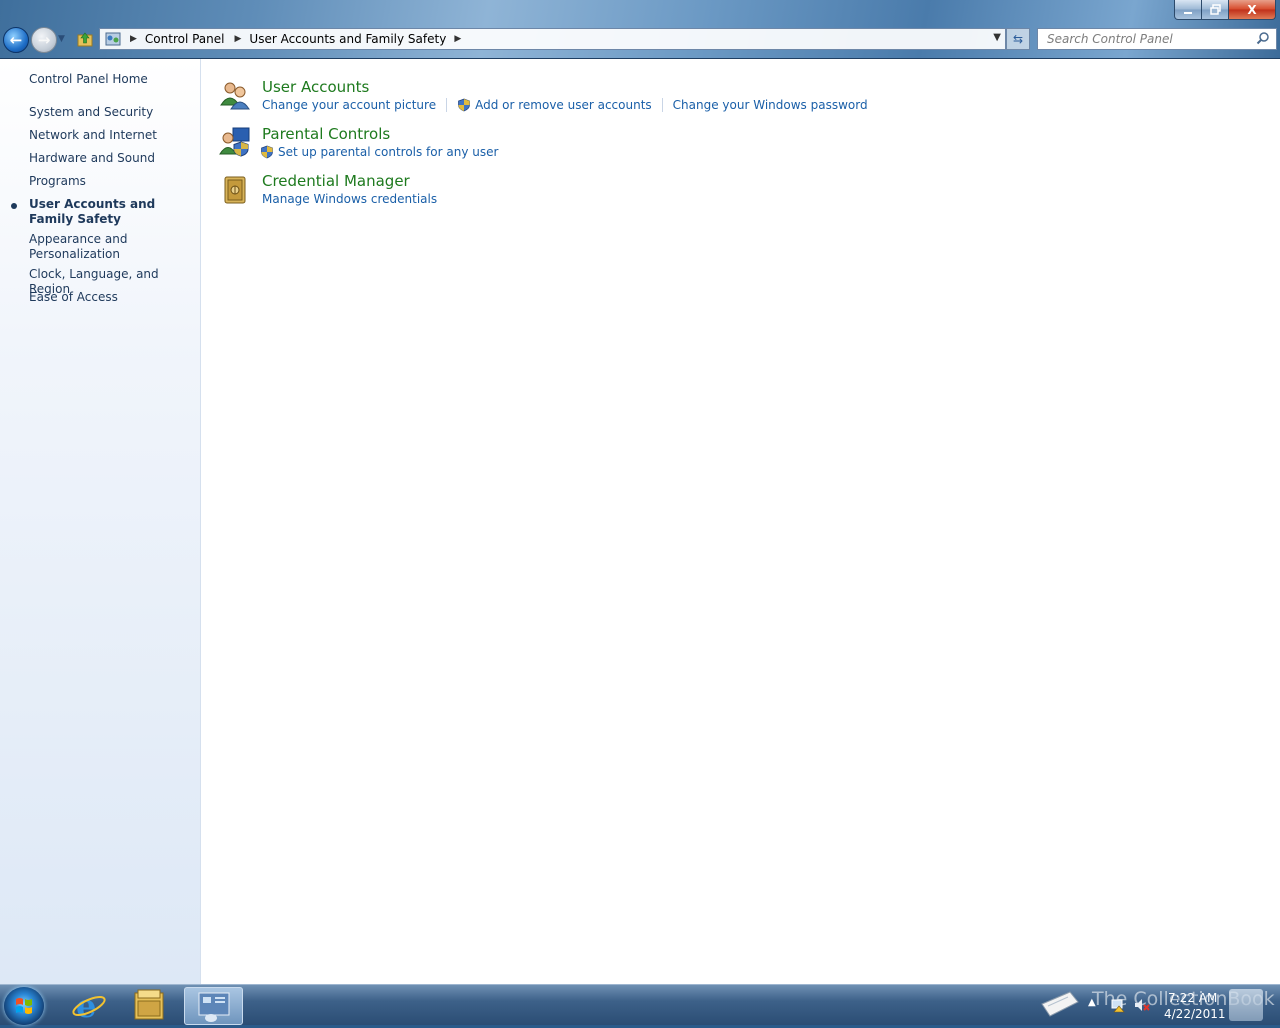 Image resolution: width=1280 pixels, height=1028 pixels. Describe the element at coordinates (235, 142) in the screenshot. I see `parental-controls-icon` at that location.